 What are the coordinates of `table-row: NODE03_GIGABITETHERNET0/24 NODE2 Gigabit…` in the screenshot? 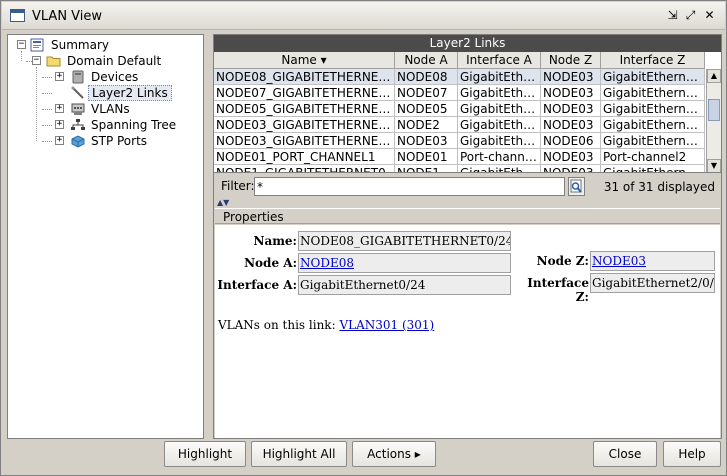 It's located at (459, 125).